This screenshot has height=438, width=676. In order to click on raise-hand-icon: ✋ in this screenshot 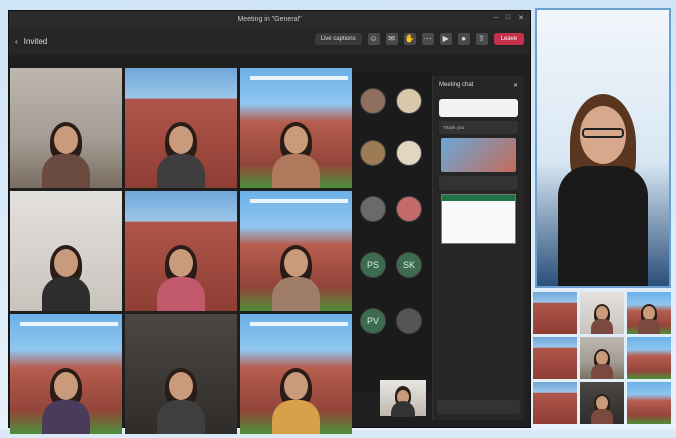, I will do `click(409, 39)`.